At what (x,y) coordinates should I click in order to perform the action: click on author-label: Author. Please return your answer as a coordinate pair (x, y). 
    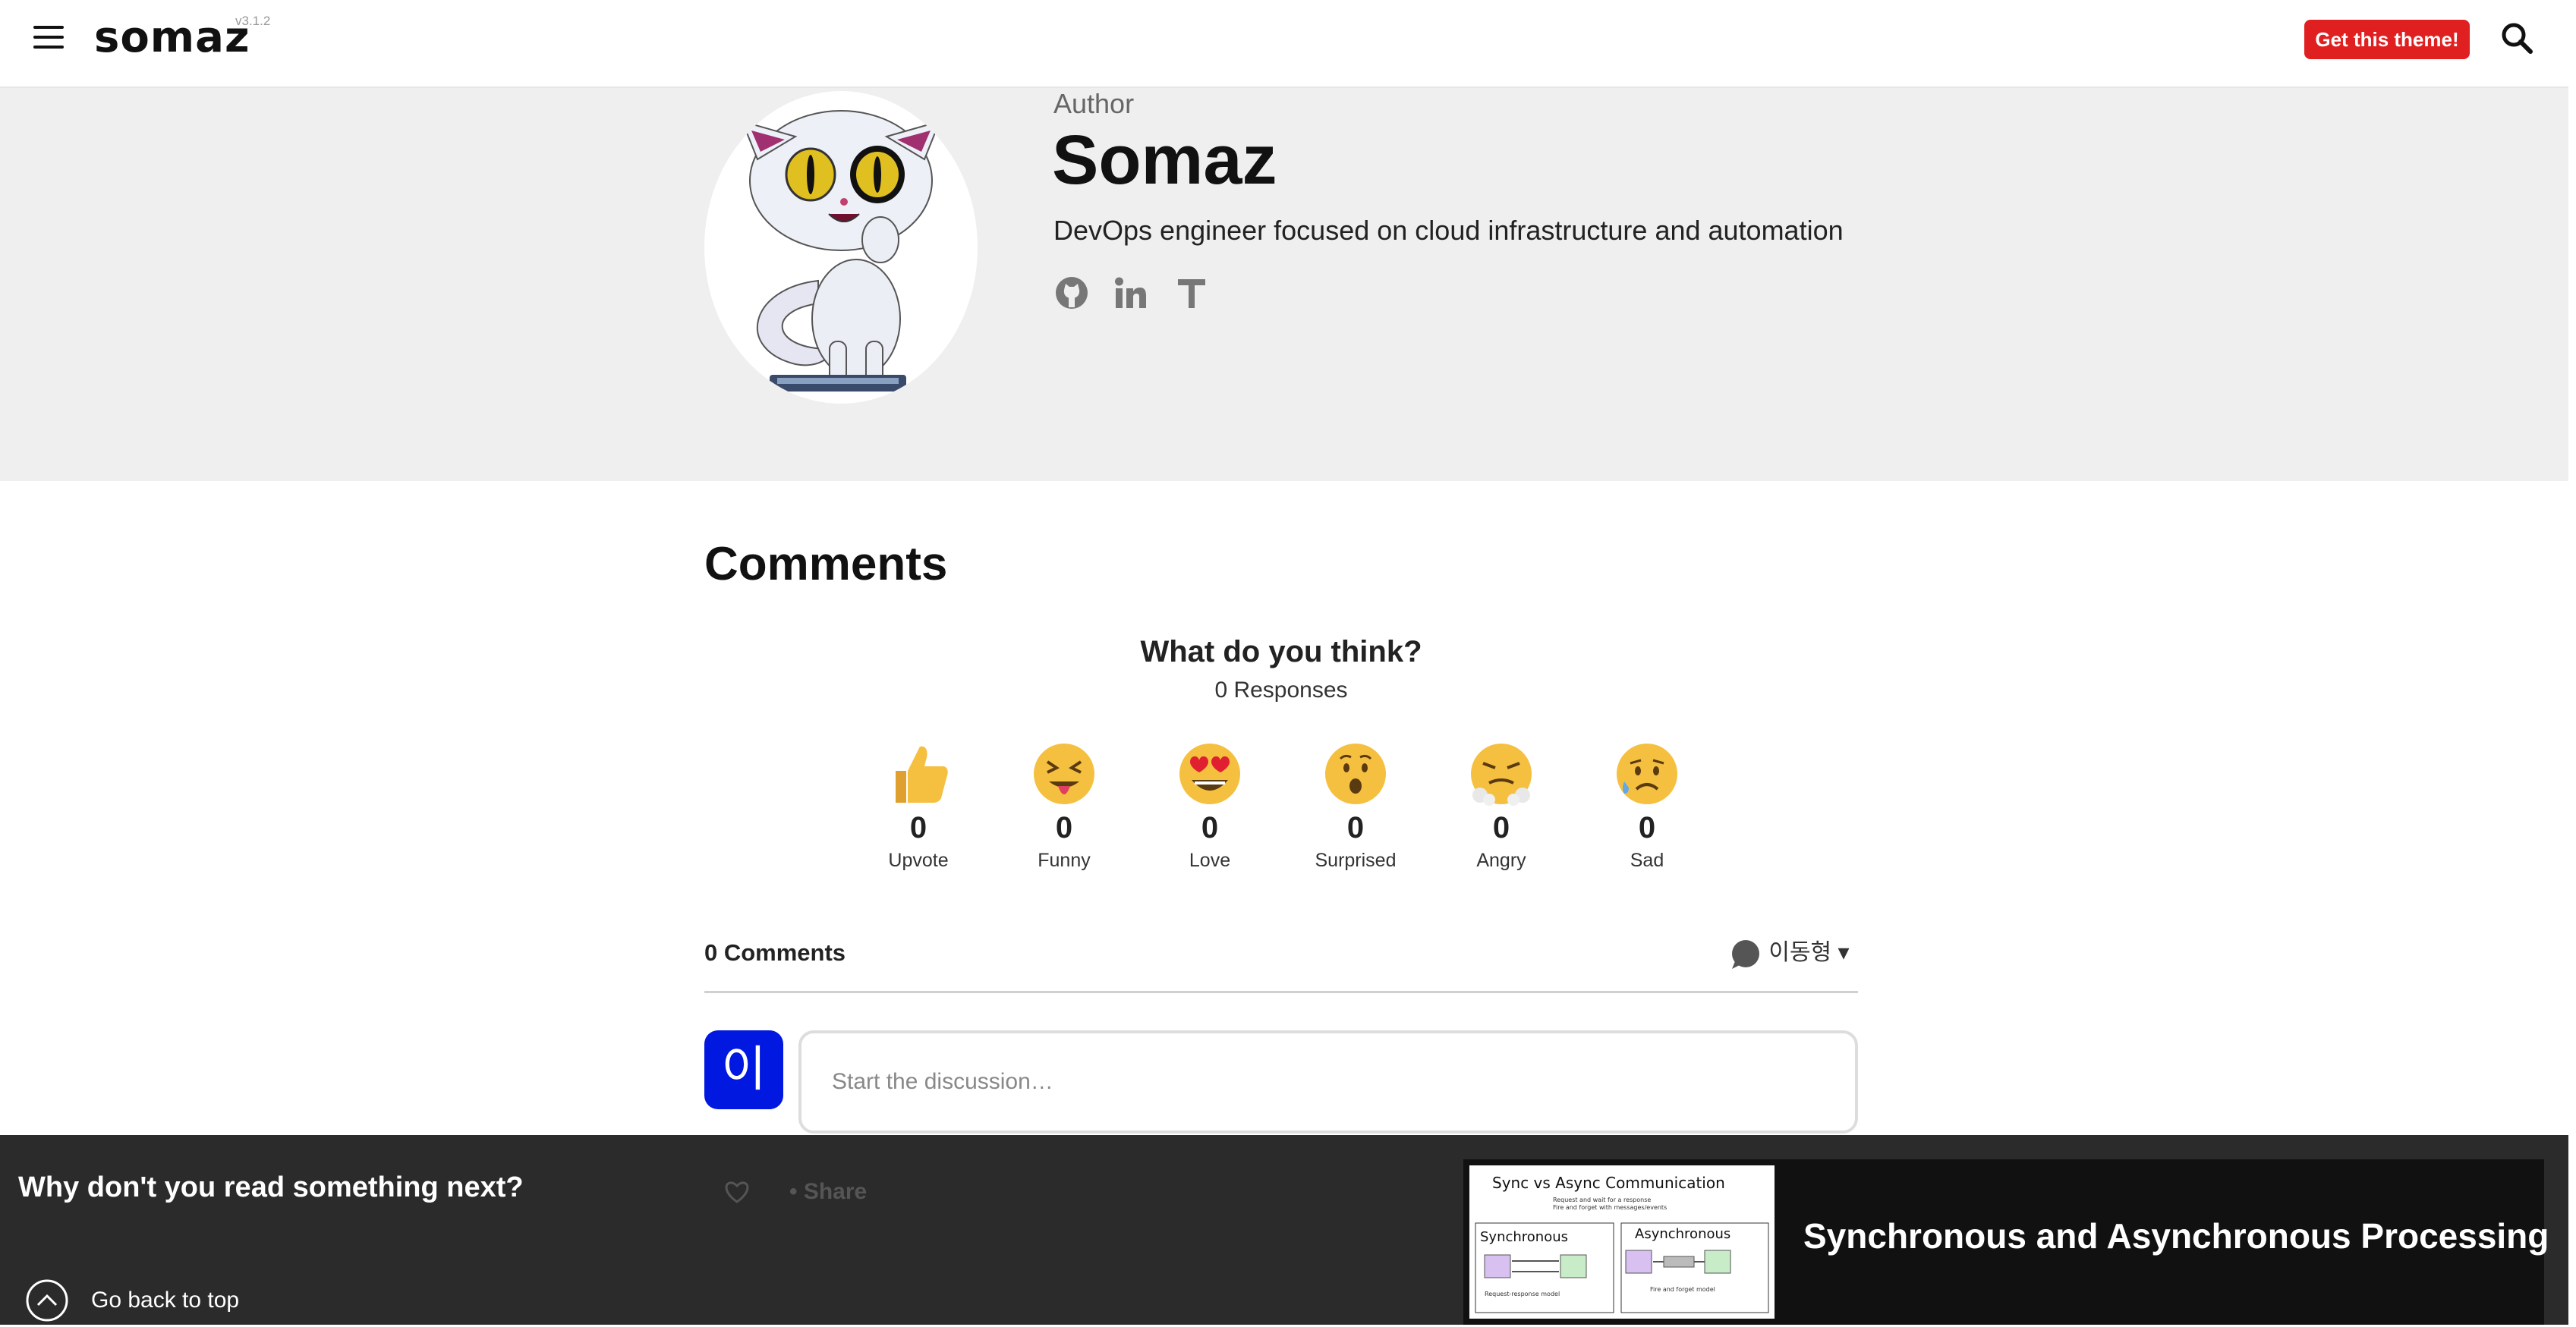
    Looking at the image, I should click on (1094, 103).